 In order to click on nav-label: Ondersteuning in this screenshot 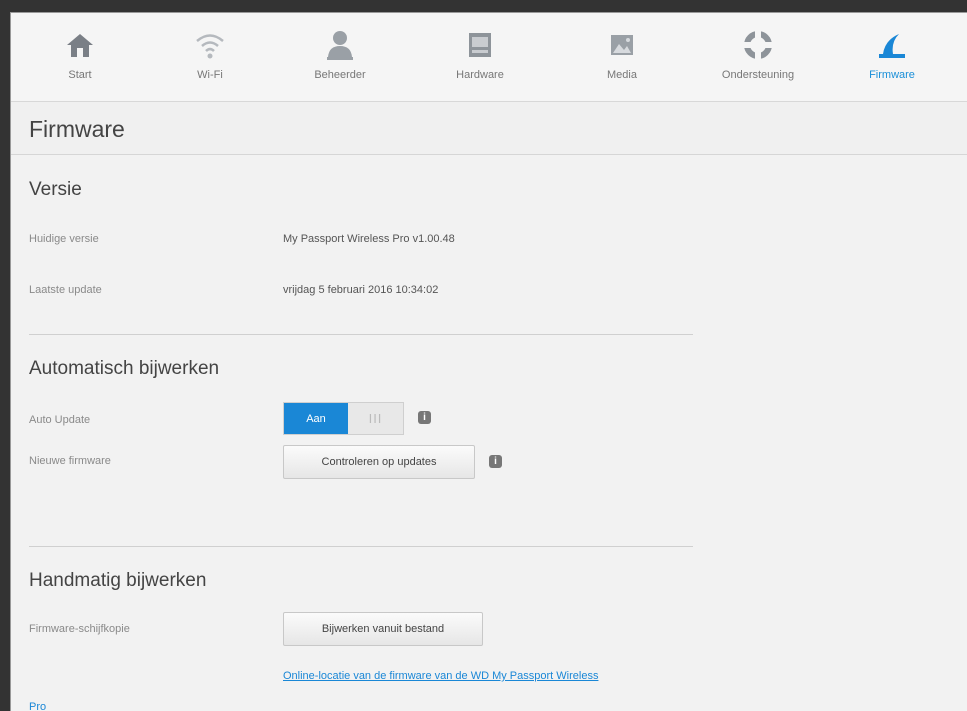, I will do `click(758, 75)`.